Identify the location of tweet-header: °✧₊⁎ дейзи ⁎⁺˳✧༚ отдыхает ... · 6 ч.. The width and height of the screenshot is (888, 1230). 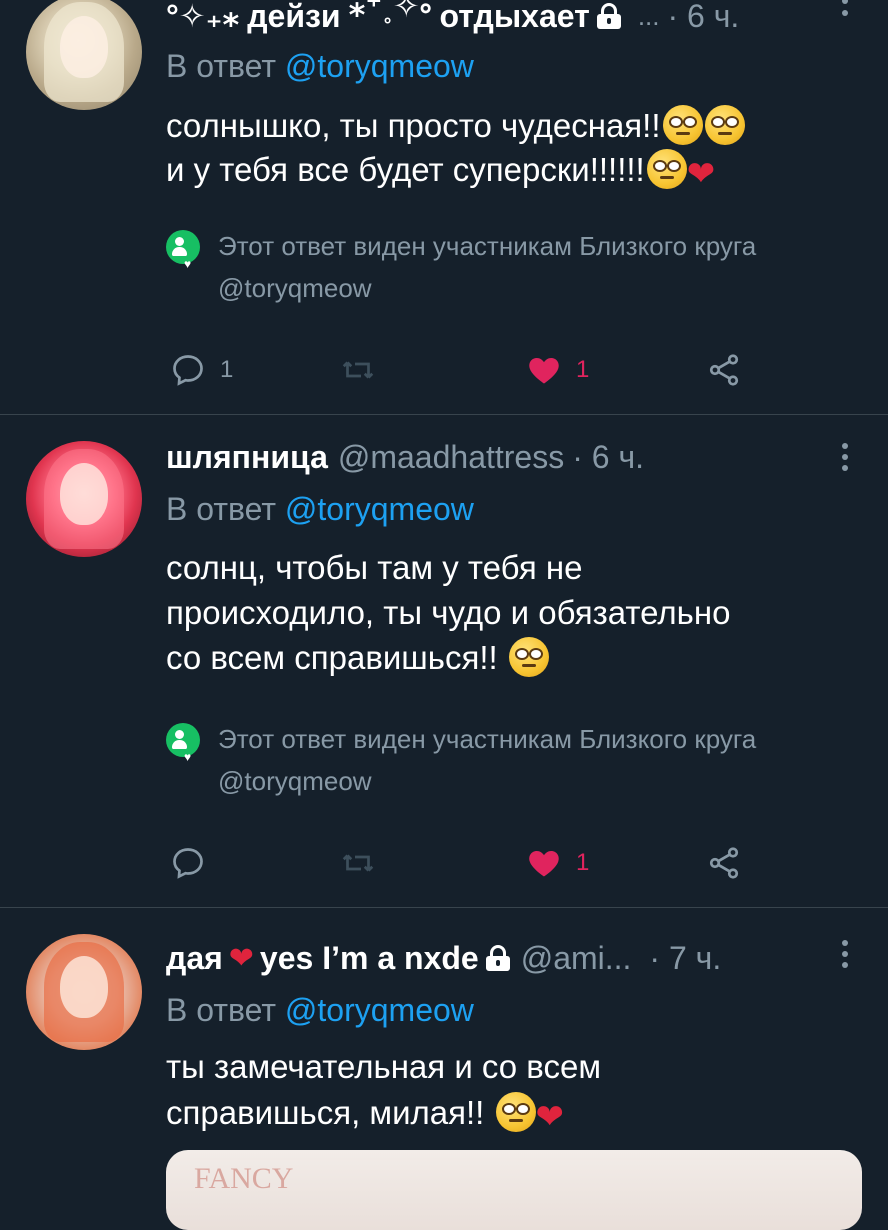
(452, 19).